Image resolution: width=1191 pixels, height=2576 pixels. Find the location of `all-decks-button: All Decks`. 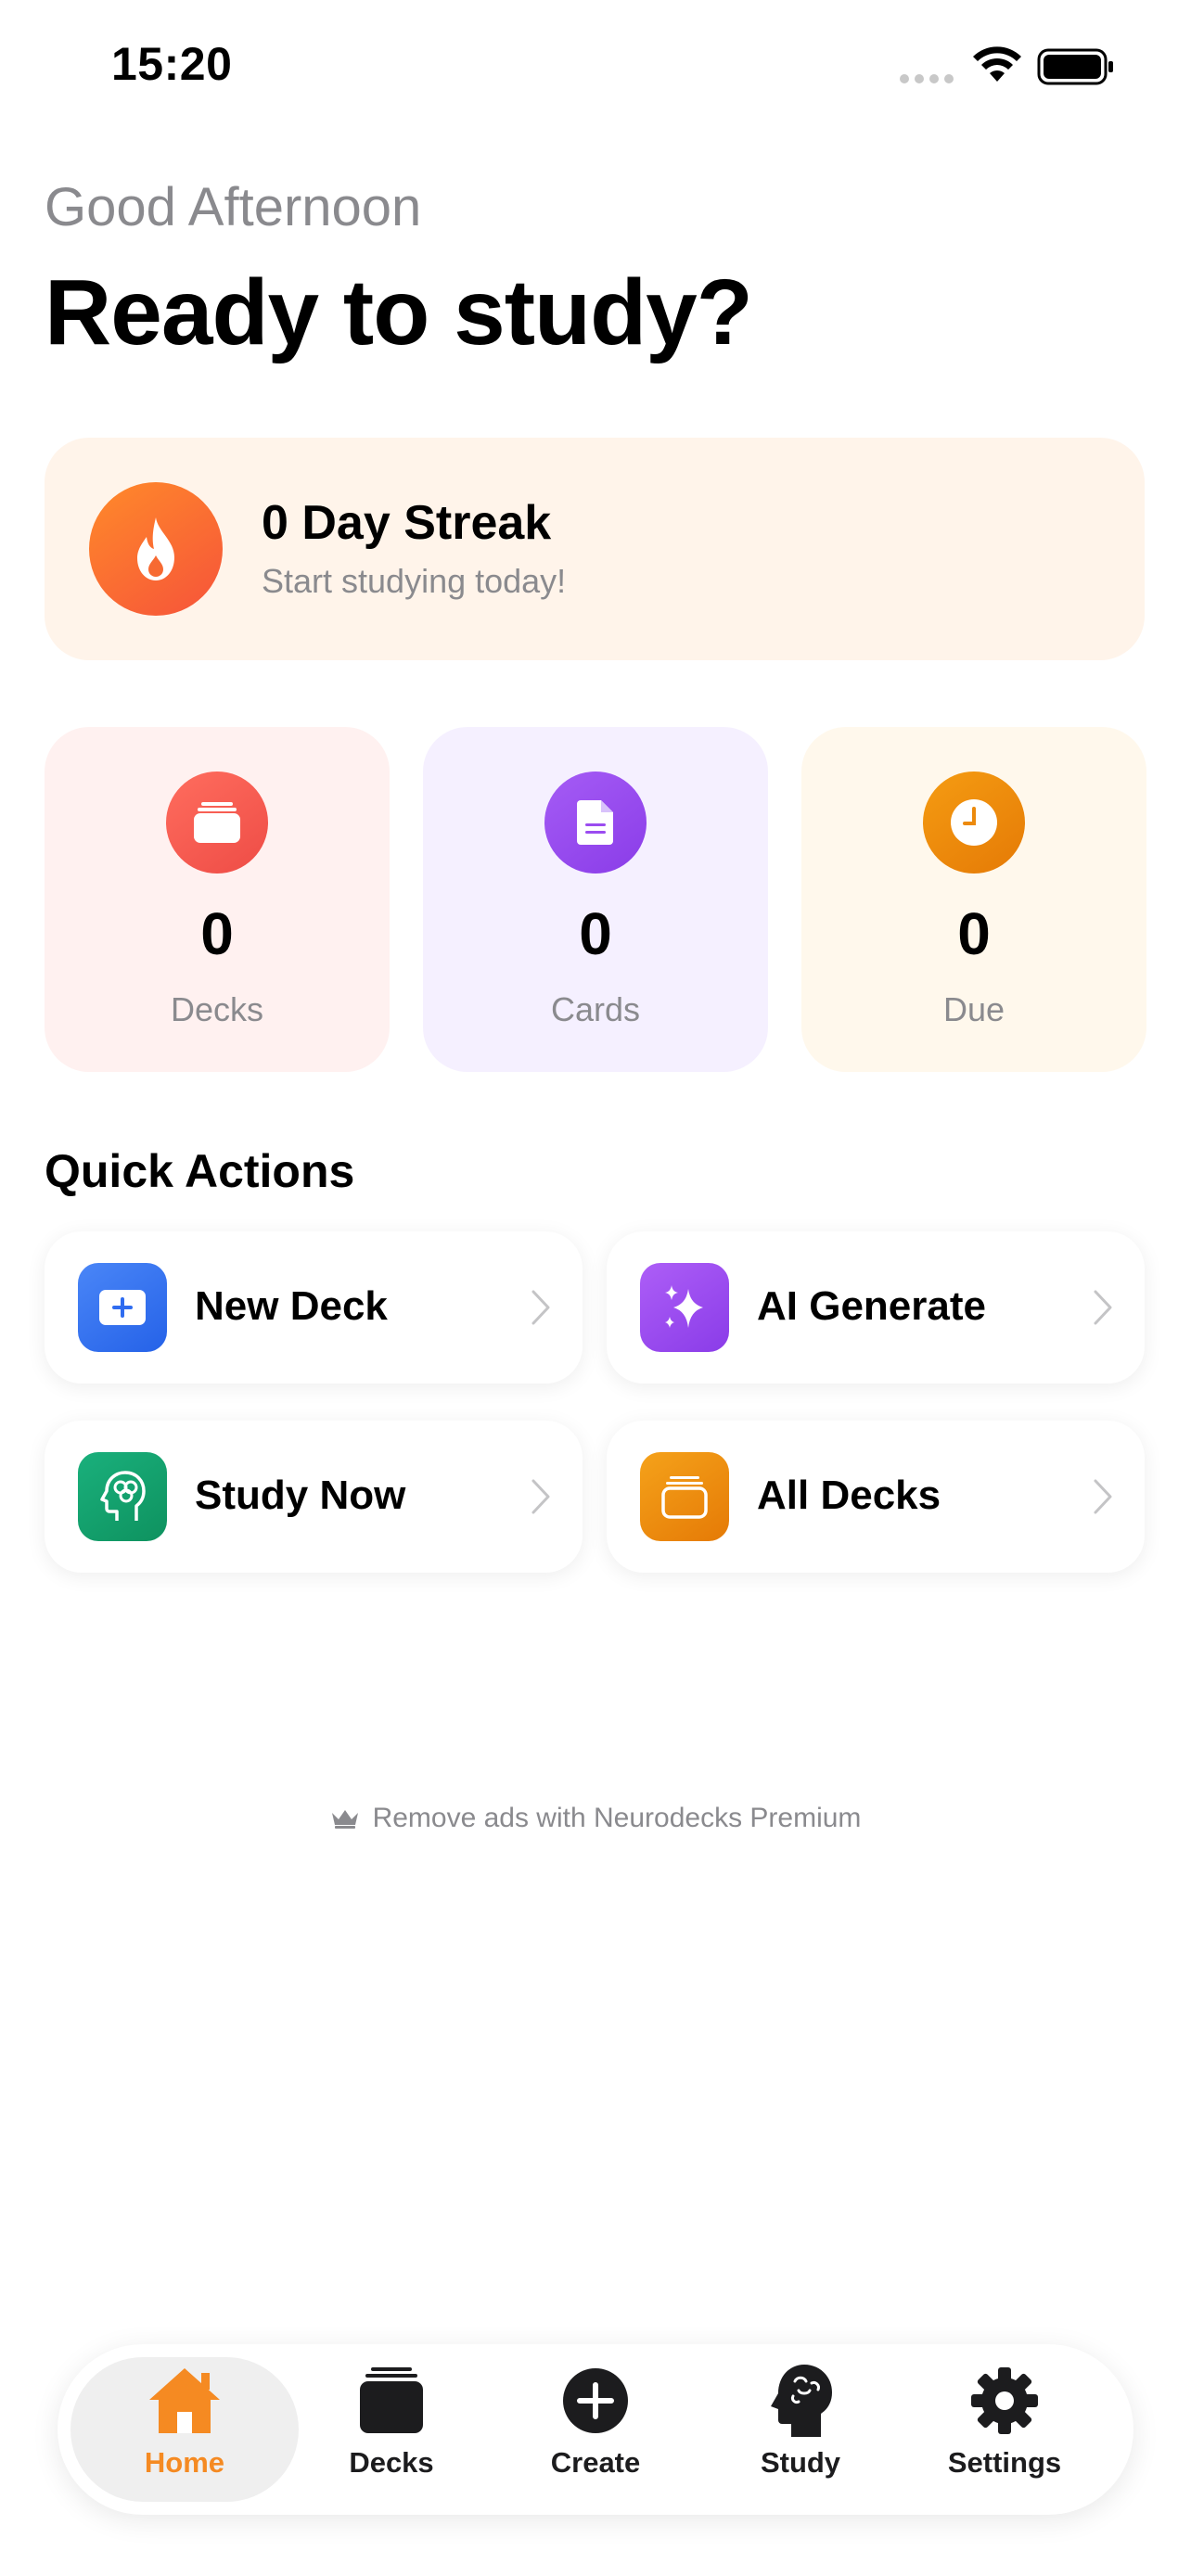

all-decks-button: All Decks is located at coordinates (876, 1497).